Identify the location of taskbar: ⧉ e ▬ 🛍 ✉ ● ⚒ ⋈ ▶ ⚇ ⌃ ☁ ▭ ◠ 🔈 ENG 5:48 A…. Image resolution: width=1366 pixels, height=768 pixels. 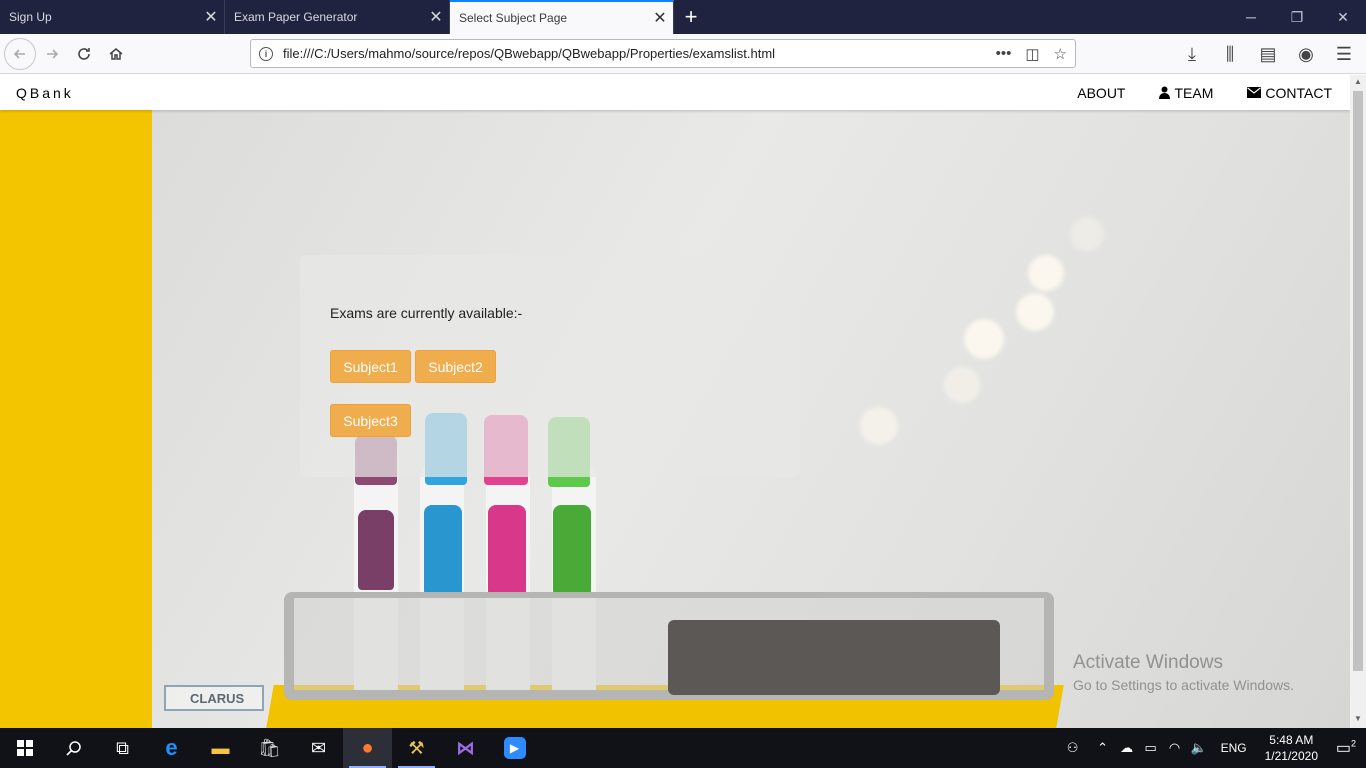
(683, 748).